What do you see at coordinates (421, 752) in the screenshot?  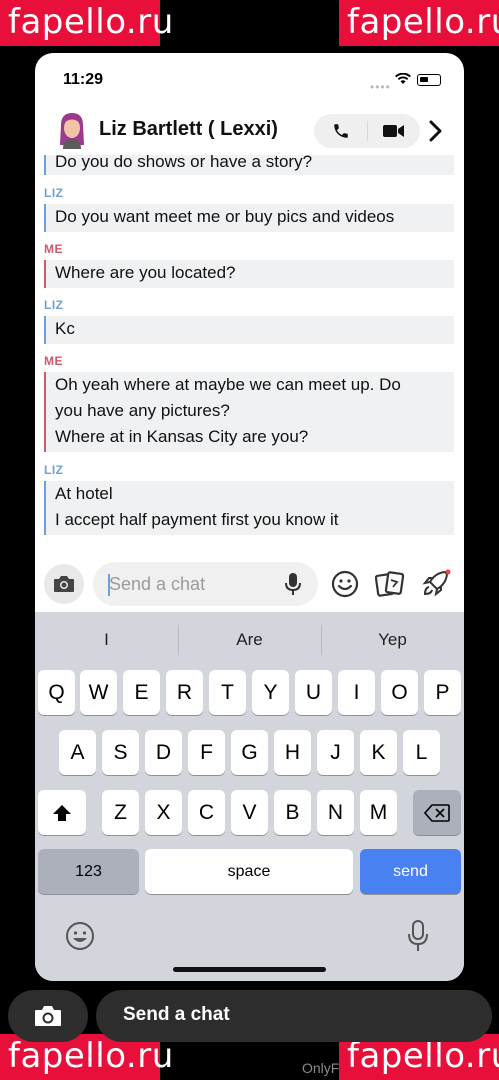 I see `key-l: L` at bounding box center [421, 752].